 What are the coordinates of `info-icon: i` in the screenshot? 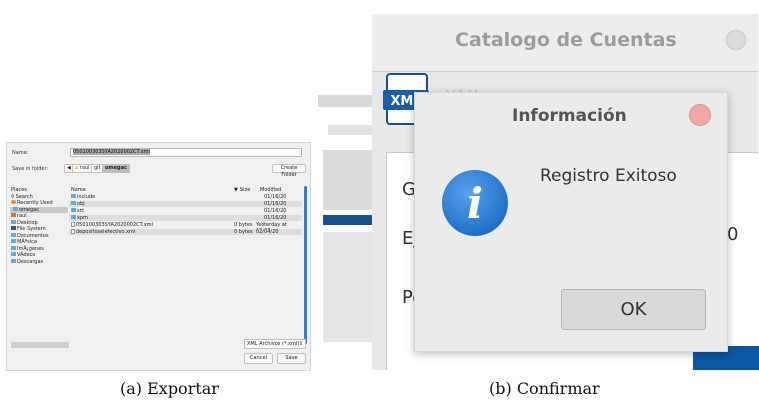 It's located at (475, 203).